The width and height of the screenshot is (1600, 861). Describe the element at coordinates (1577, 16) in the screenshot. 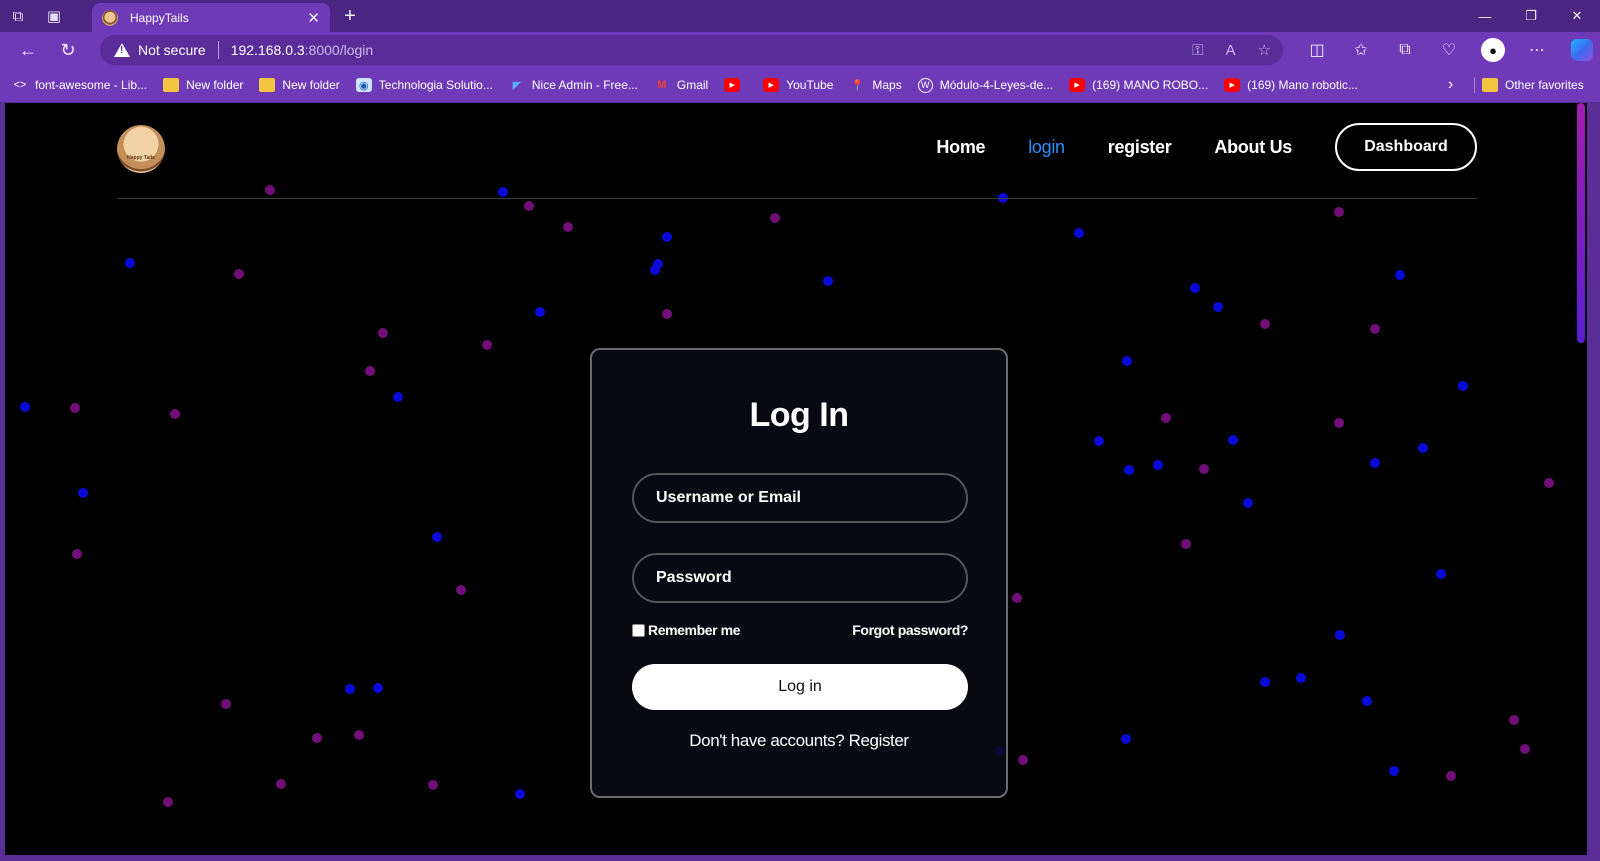

I see `close-window-icon: ✕` at that location.